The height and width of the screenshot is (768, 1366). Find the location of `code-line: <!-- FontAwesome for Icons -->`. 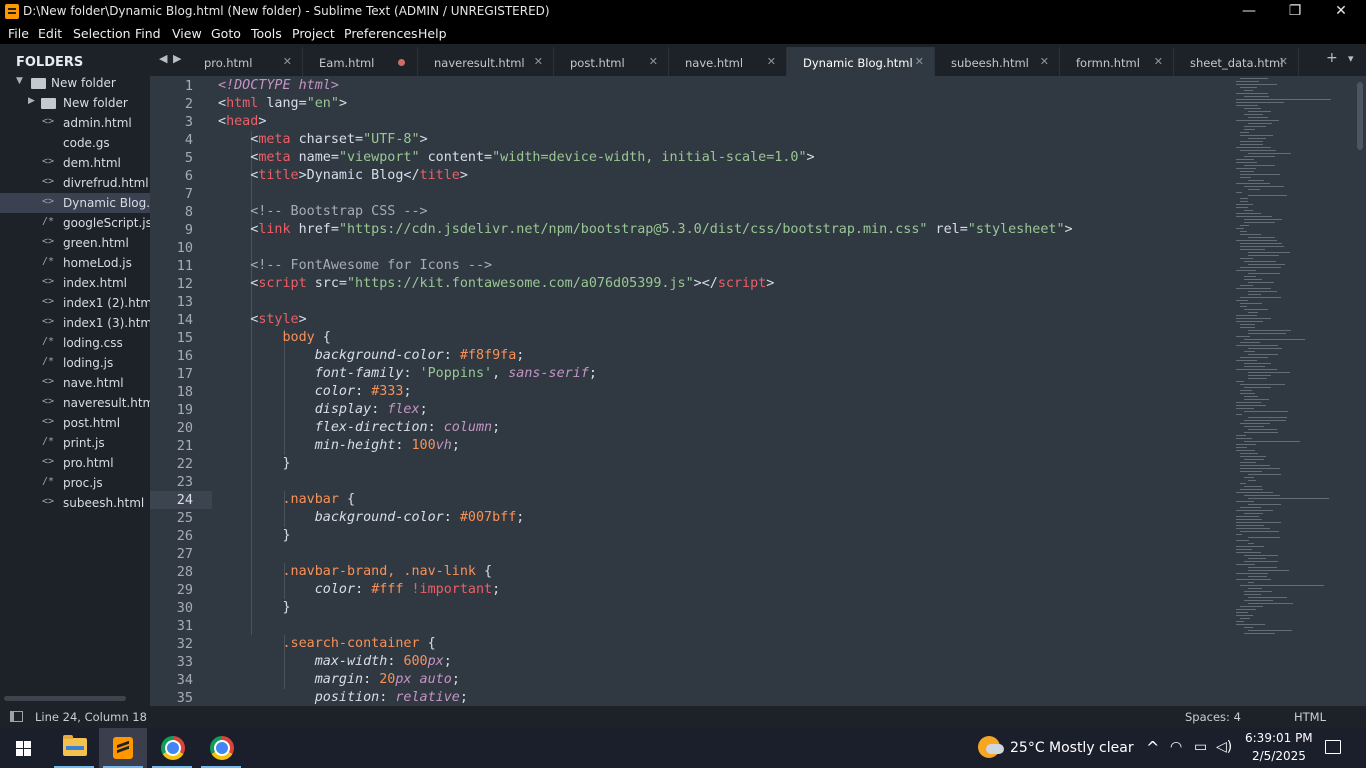

code-line: <!-- FontAwesome for Icons --> is located at coordinates (355, 266).